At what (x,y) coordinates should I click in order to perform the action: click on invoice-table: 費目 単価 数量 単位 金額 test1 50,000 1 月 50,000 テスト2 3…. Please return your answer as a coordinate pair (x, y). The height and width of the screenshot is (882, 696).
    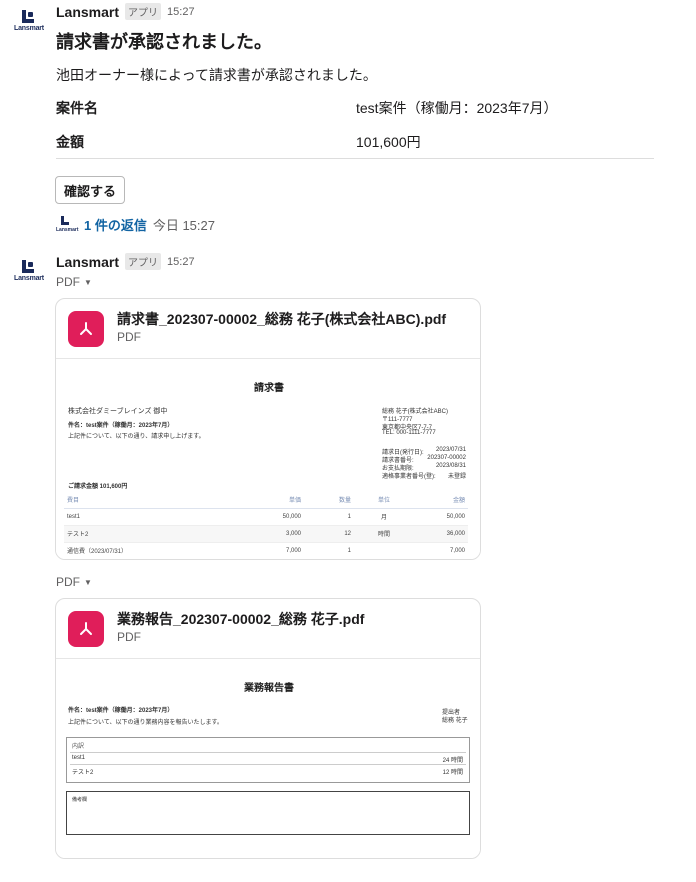
    Looking at the image, I should click on (266, 525).